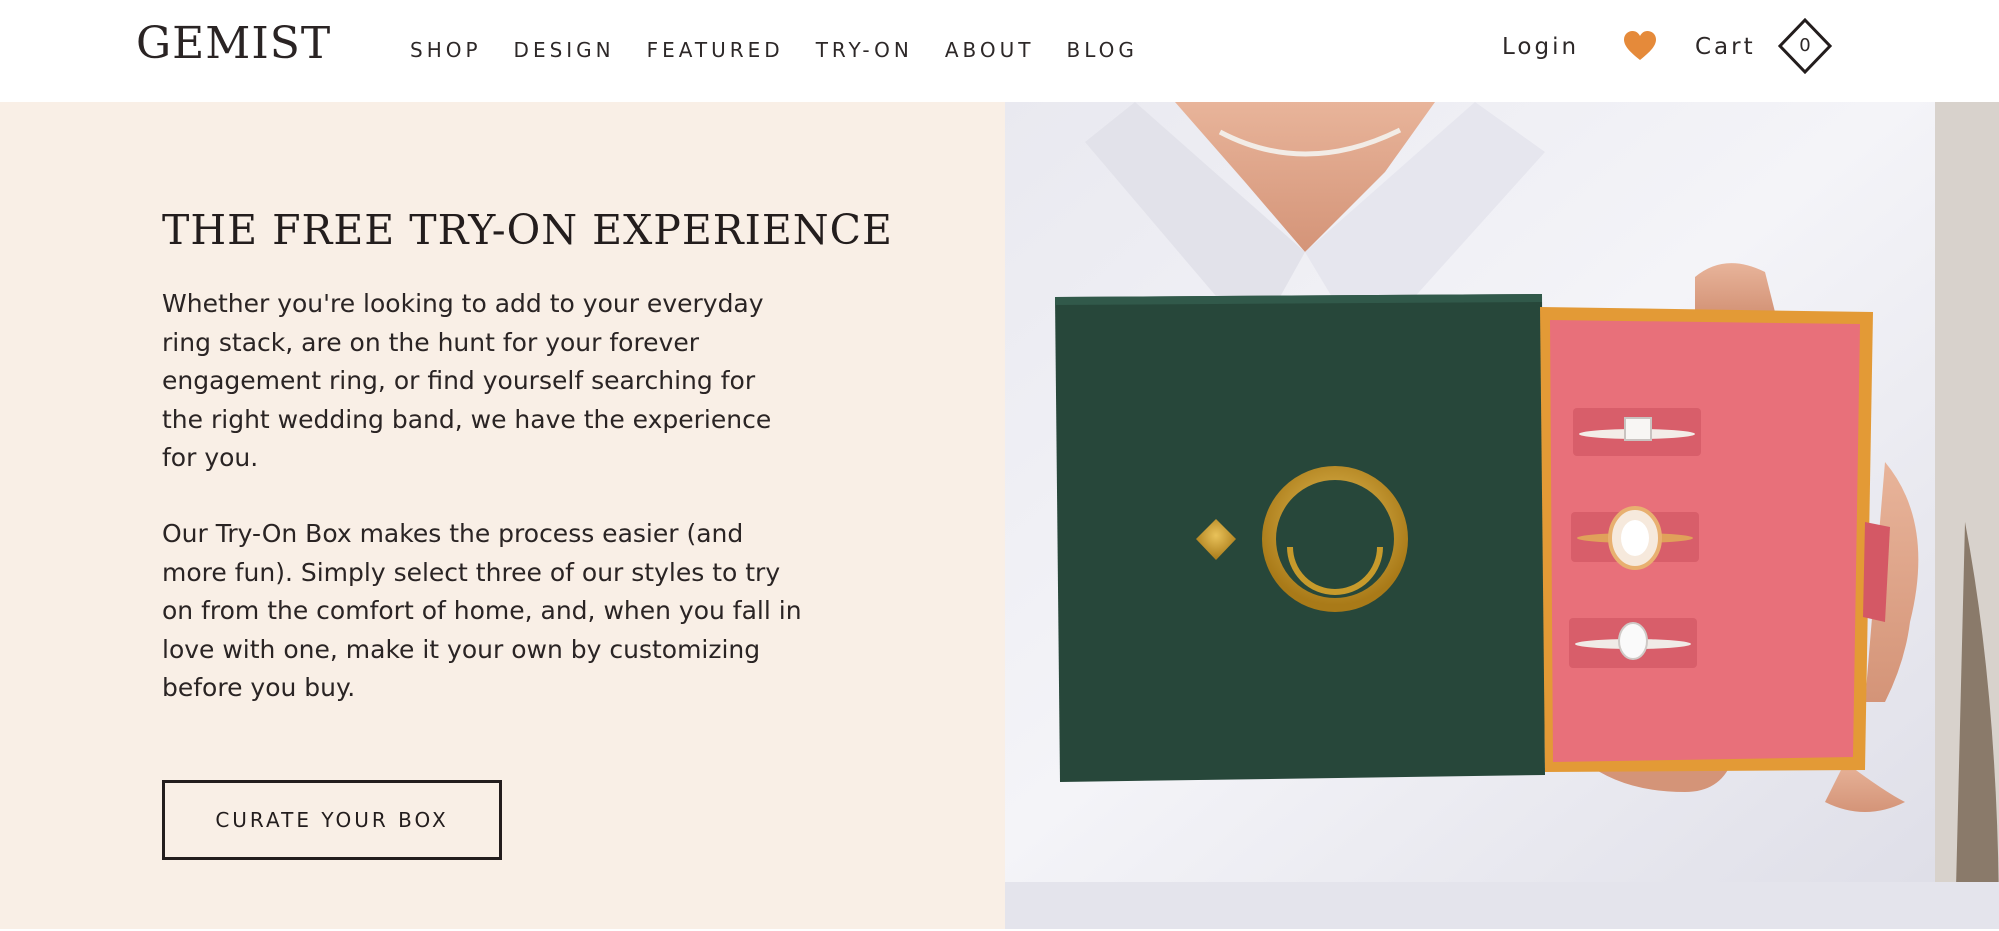  What do you see at coordinates (446, 50) in the screenshot?
I see `nav-item-shop: SHOP` at bounding box center [446, 50].